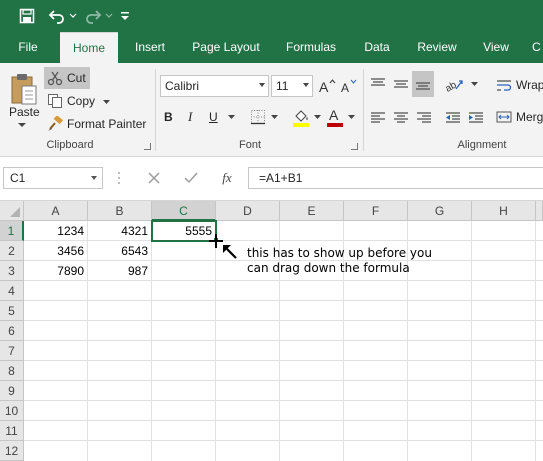 The image size is (543, 461). I want to click on increase-indent-icon, so click(476, 118).